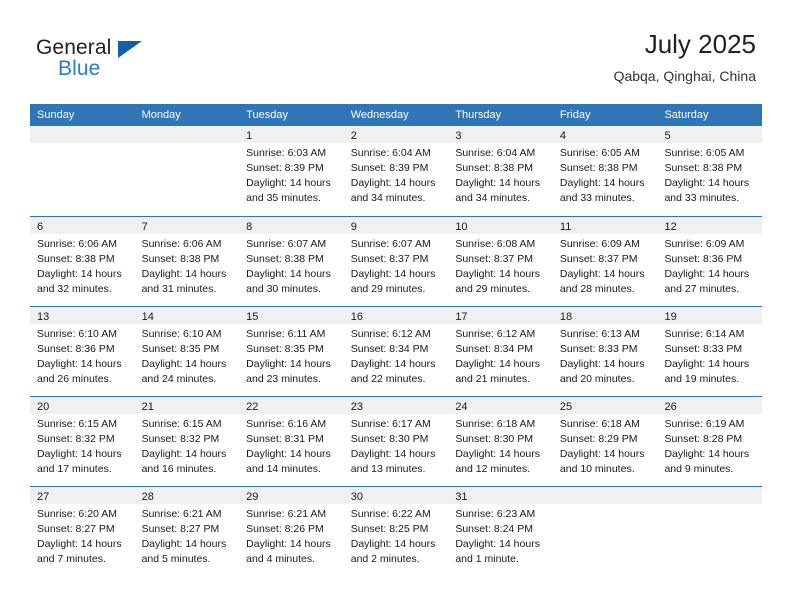 The image size is (792, 612). Describe the element at coordinates (494, 259) in the screenshot. I see `sunset-text: Sunset: 8:37 PM` at that location.